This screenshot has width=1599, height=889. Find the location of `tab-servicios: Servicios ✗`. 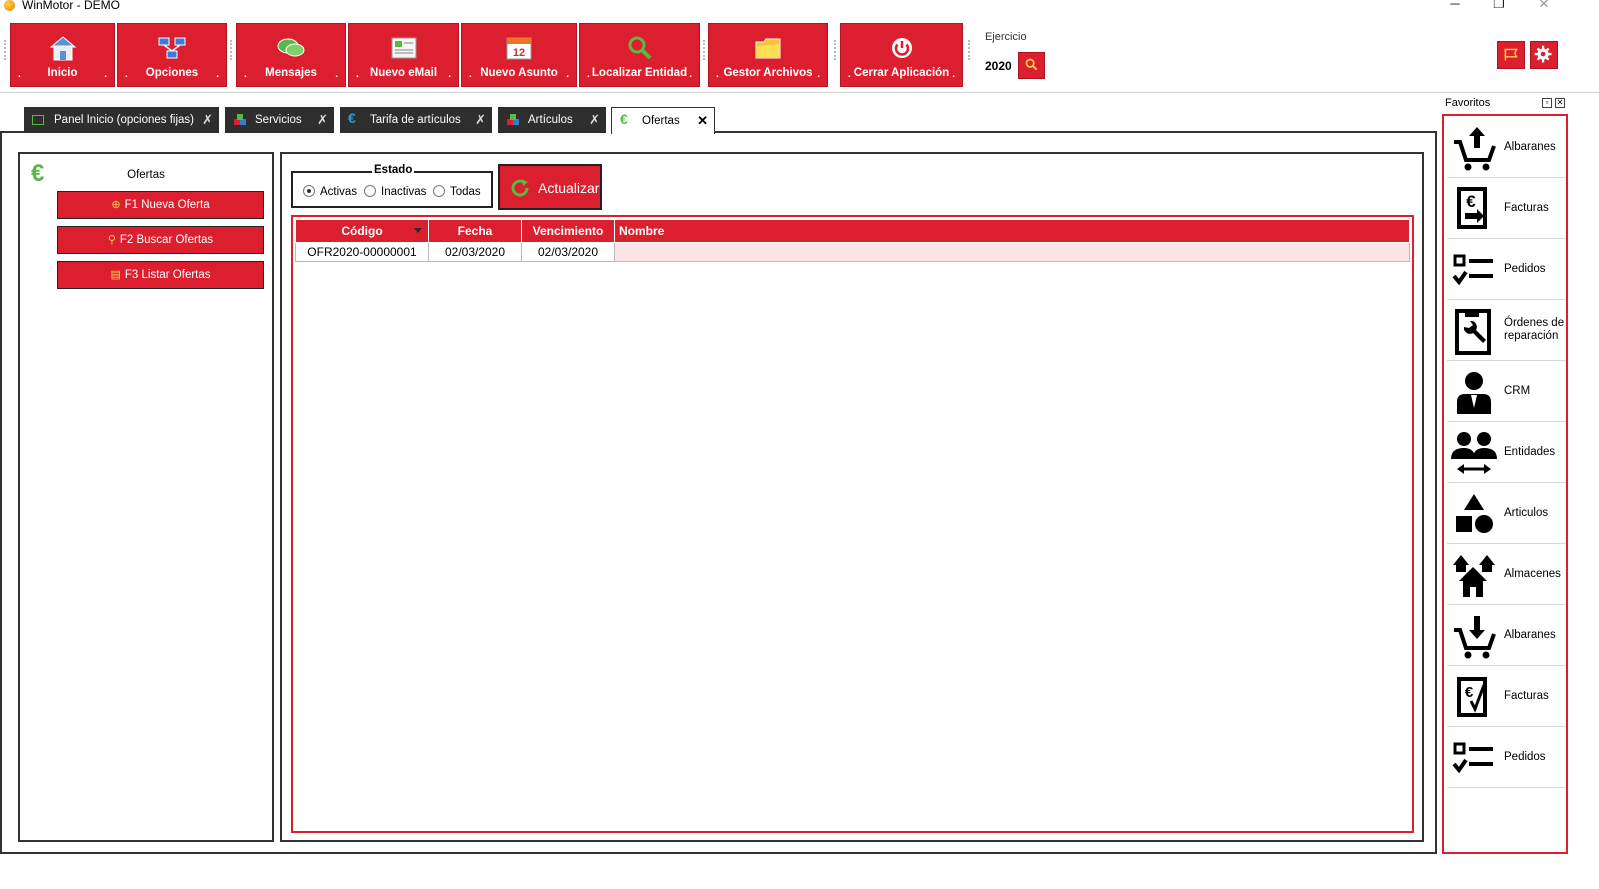

tab-servicios: Servicios ✗ is located at coordinates (279, 120).